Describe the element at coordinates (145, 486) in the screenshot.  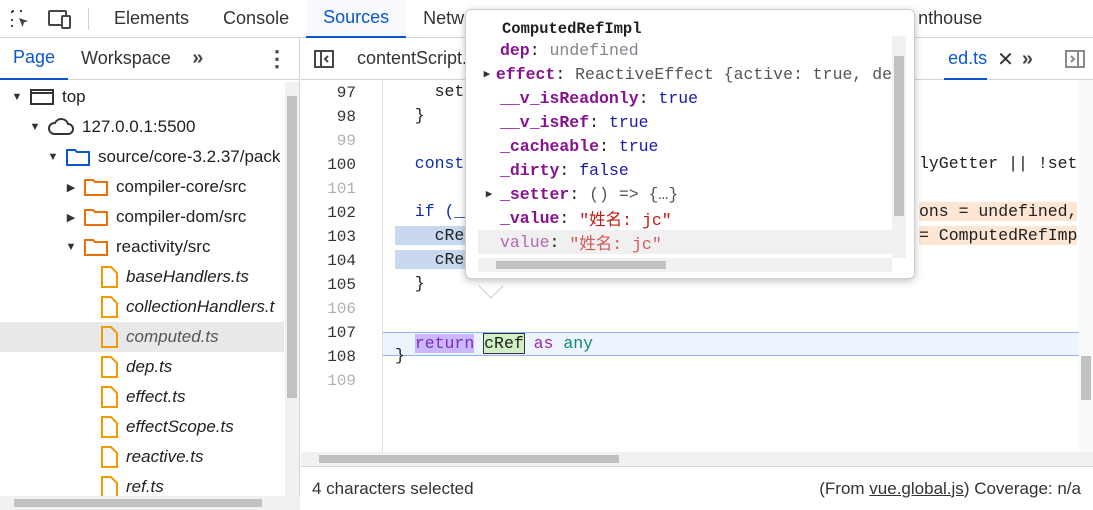
I see `tree-item-label: ref.ts` at that location.